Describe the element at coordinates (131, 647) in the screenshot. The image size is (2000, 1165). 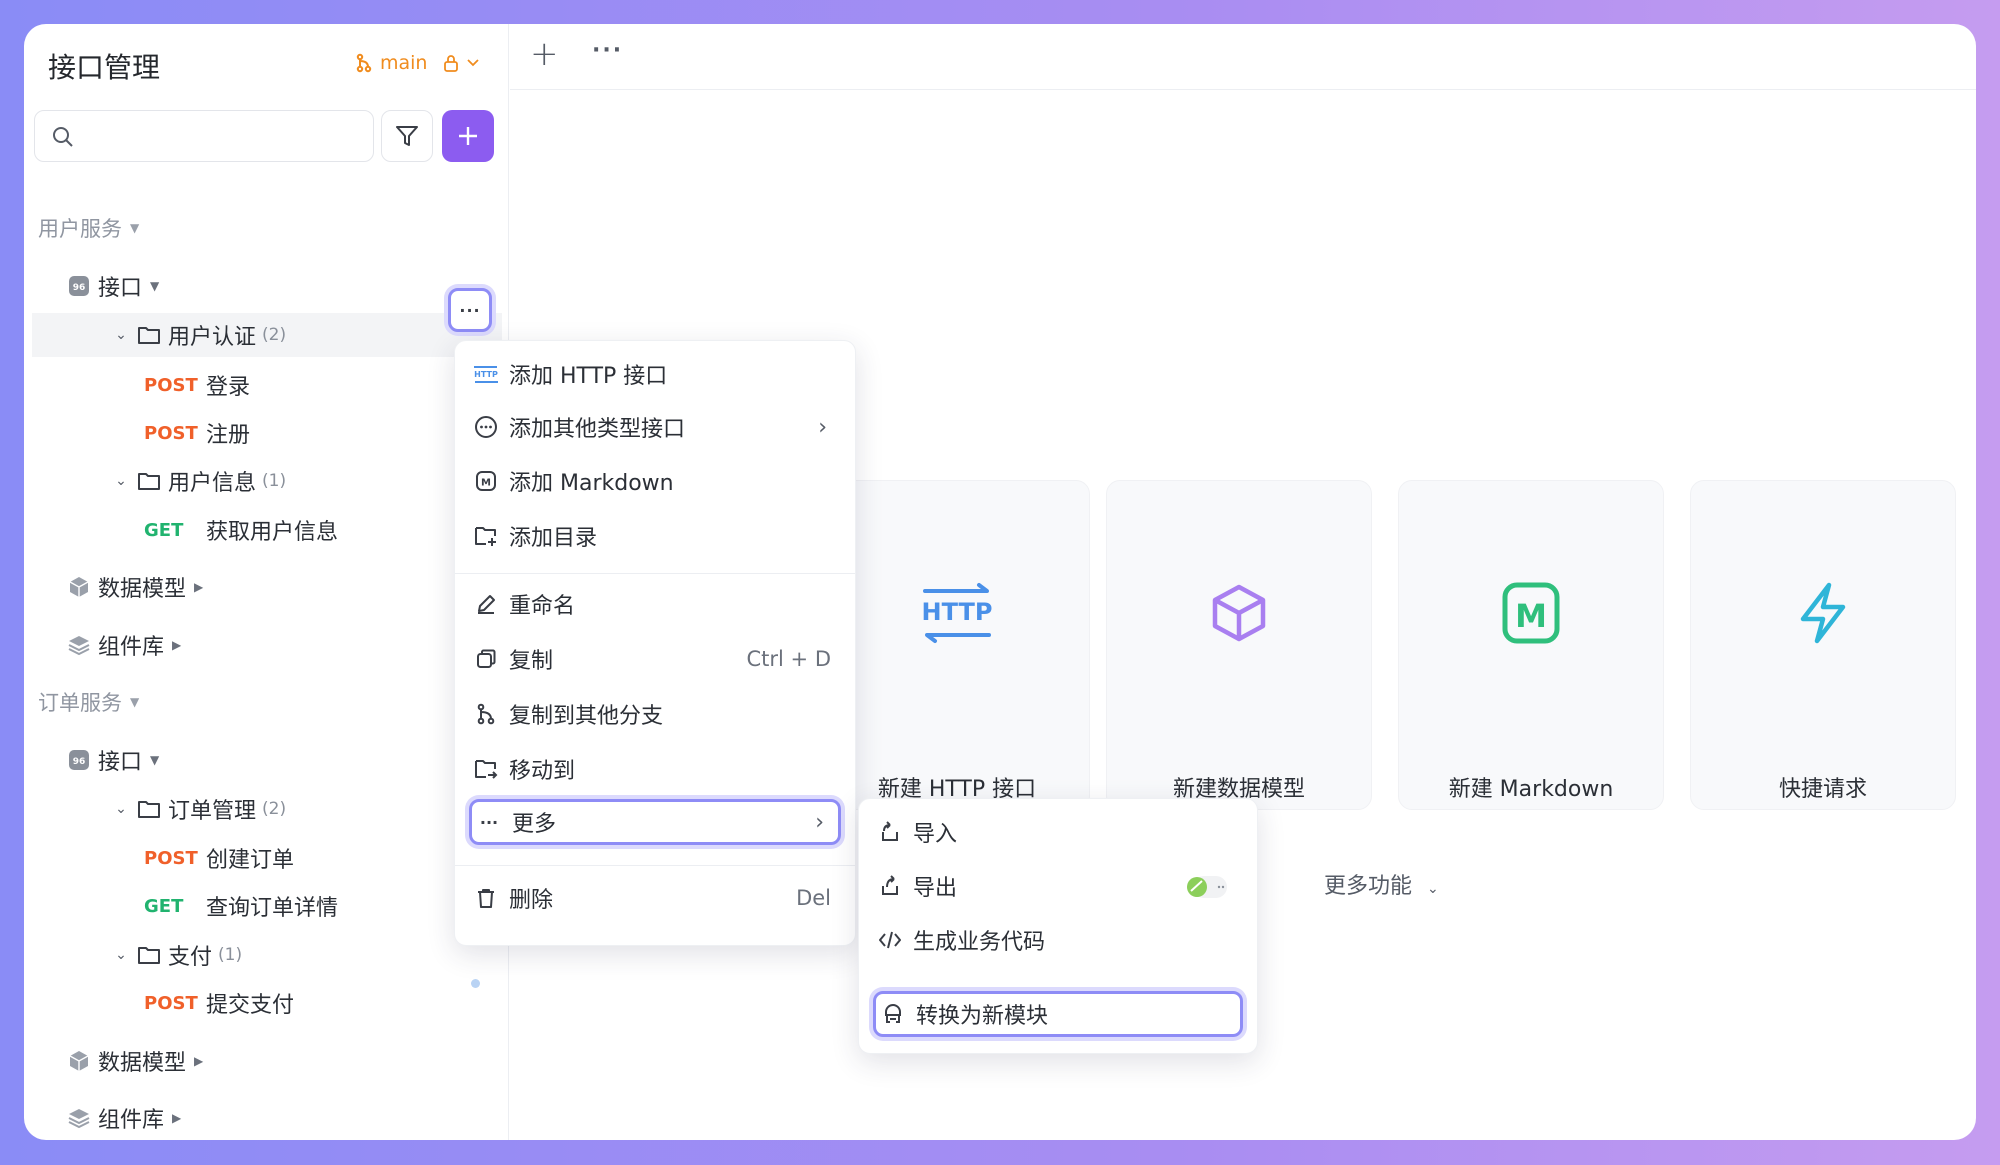
I see `components-label: 组件库` at that location.